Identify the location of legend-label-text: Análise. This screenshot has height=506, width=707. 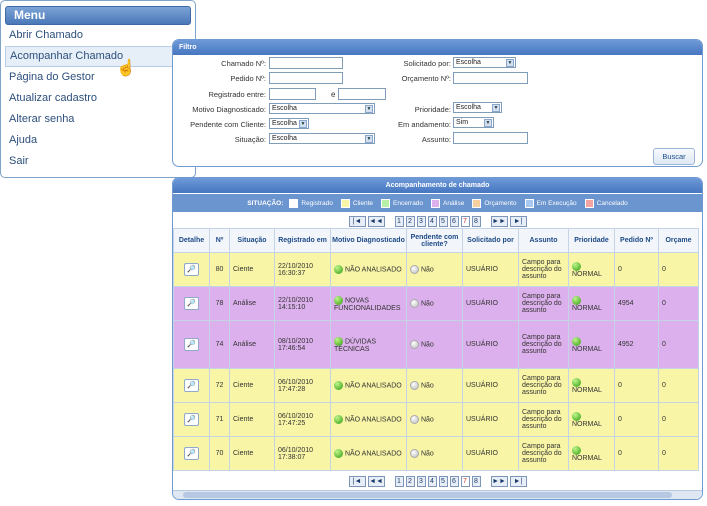
(454, 203).